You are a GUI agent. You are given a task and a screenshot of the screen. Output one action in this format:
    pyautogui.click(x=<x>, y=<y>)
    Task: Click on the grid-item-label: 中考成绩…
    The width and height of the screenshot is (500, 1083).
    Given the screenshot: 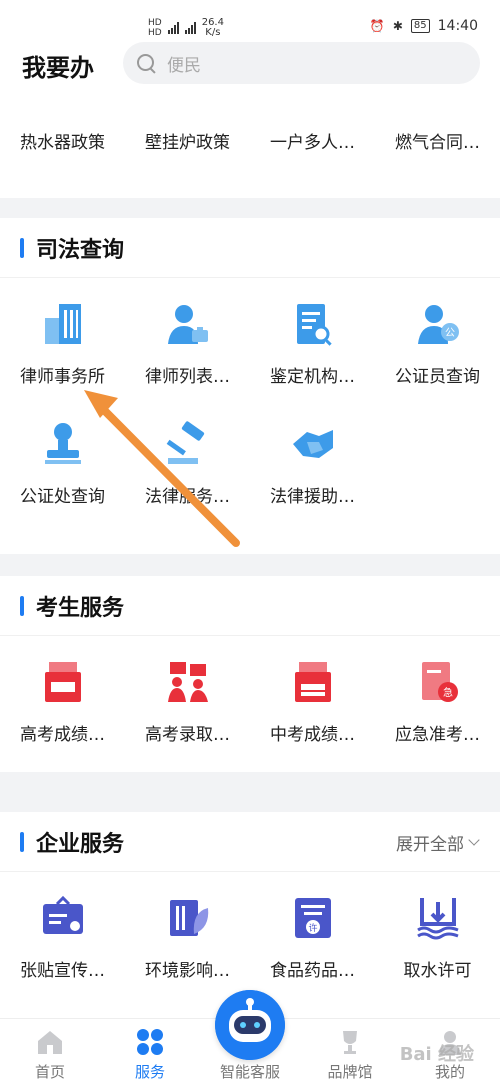 What is the action you would take?
    pyautogui.click(x=312, y=735)
    